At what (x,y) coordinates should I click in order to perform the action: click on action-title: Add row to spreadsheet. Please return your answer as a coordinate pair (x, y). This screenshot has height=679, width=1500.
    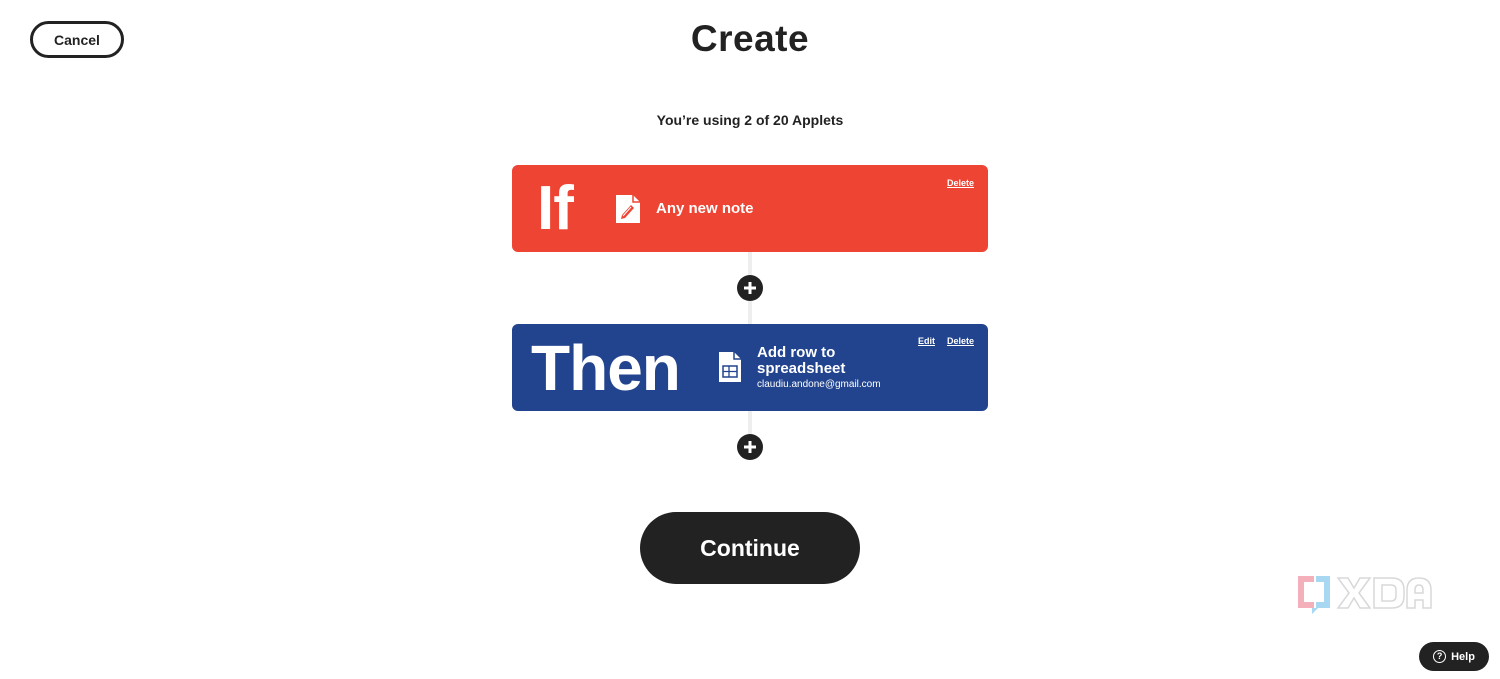
    Looking at the image, I should click on (801, 360).